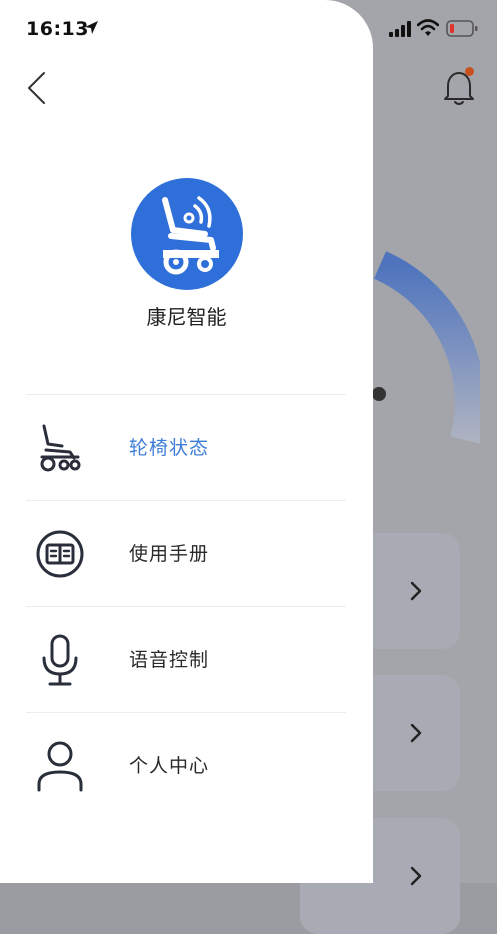  What do you see at coordinates (462, 28) in the screenshot?
I see `battery-low-icon` at bounding box center [462, 28].